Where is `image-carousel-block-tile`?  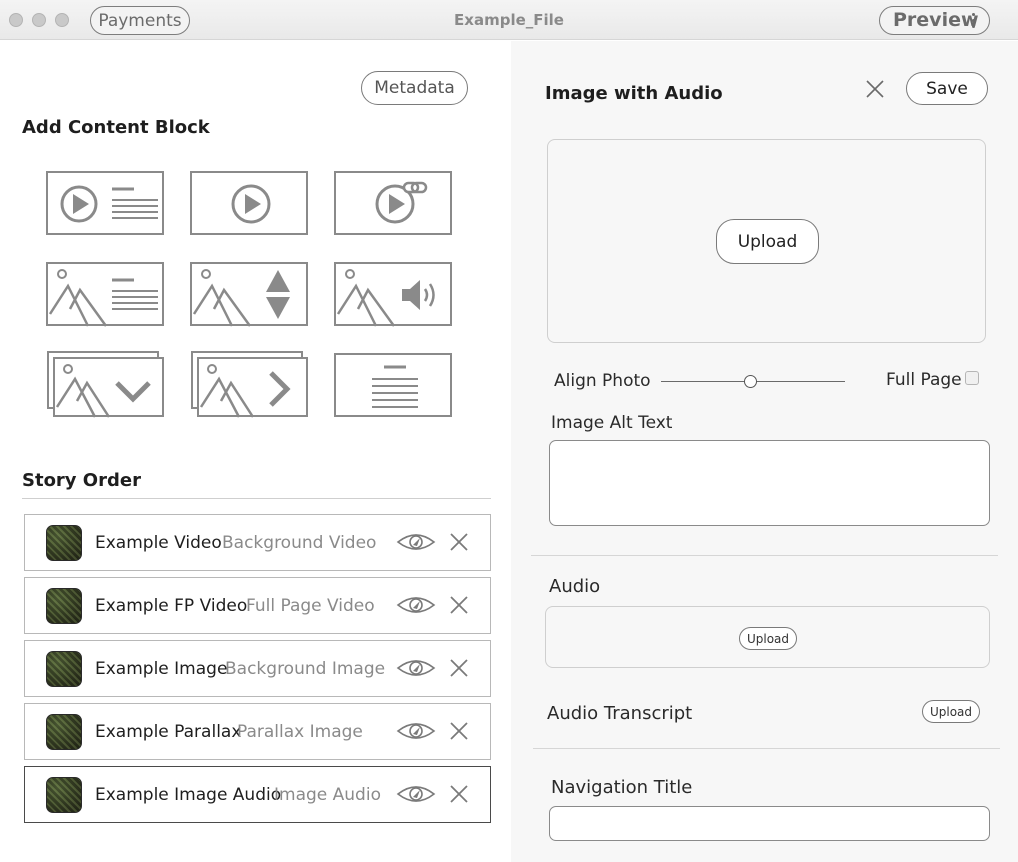 image-carousel-block-tile is located at coordinates (252, 387).